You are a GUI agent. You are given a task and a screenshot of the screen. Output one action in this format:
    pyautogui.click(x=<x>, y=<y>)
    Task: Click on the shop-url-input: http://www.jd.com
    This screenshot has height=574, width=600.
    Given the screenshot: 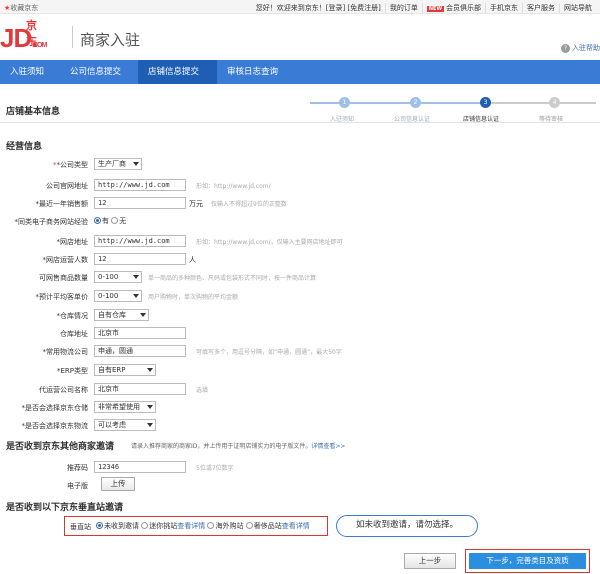 What is the action you would take?
    pyautogui.click(x=140, y=241)
    